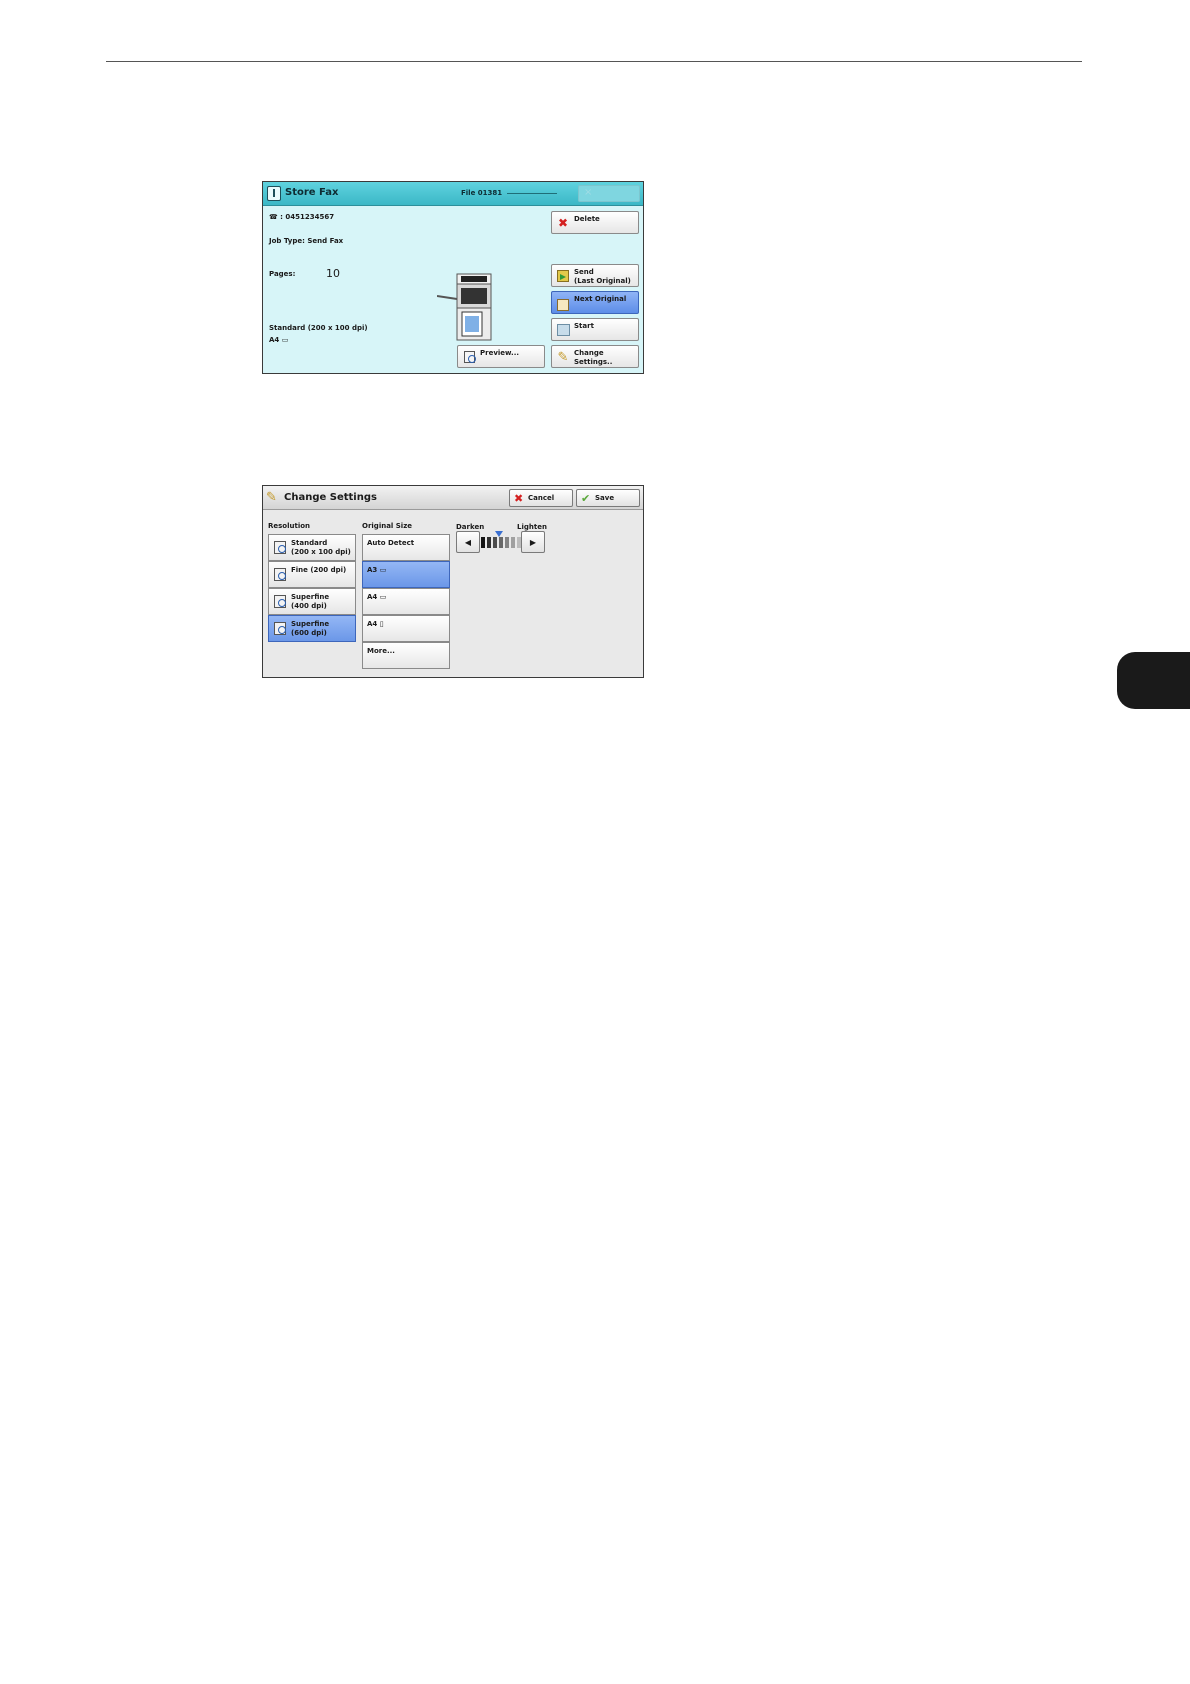  What do you see at coordinates (605, 498) in the screenshot?
I see `save-label: Save` at bounding box center [605, 498].